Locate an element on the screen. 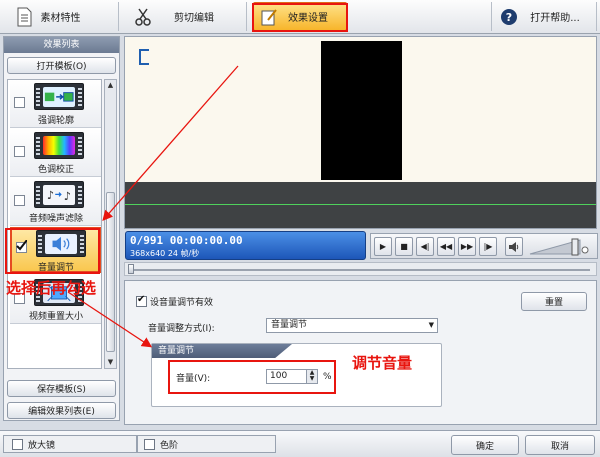 This screenshot has width=600, height=457. dropdown-arrow-icon: ▼ is located at coordinates (431, 325).